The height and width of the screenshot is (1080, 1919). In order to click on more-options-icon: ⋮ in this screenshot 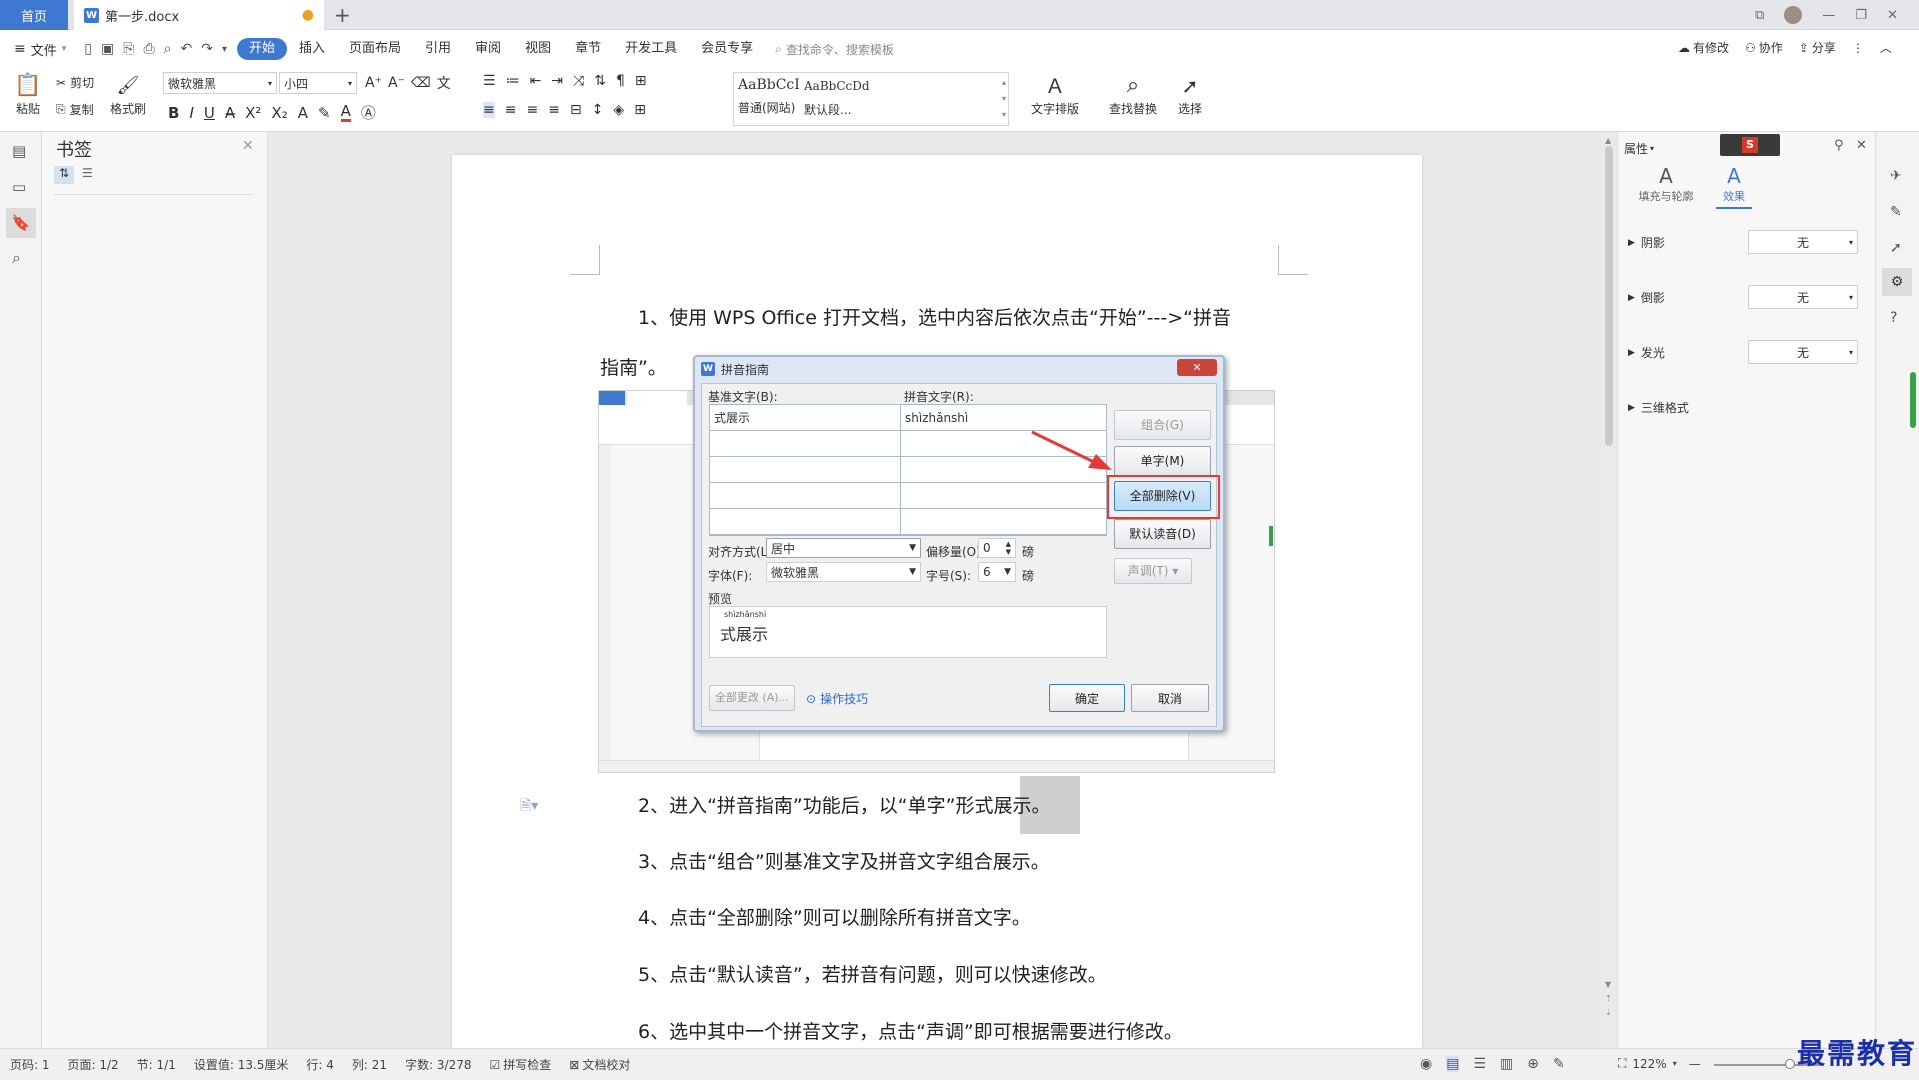, I will do `click(1858, 48)`.